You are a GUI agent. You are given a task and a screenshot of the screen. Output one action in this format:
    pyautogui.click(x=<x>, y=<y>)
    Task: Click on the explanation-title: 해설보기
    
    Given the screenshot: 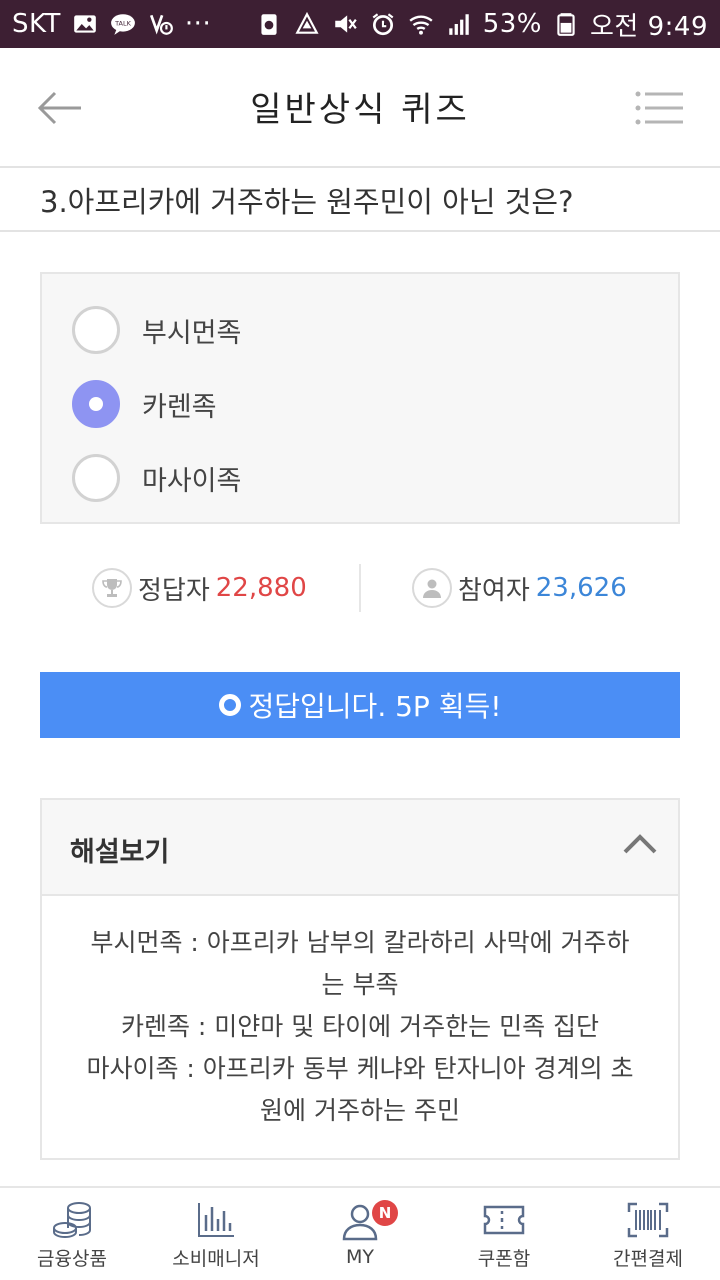 What is the action you would take?
    pyautogui.click(x=120, y=852)
    